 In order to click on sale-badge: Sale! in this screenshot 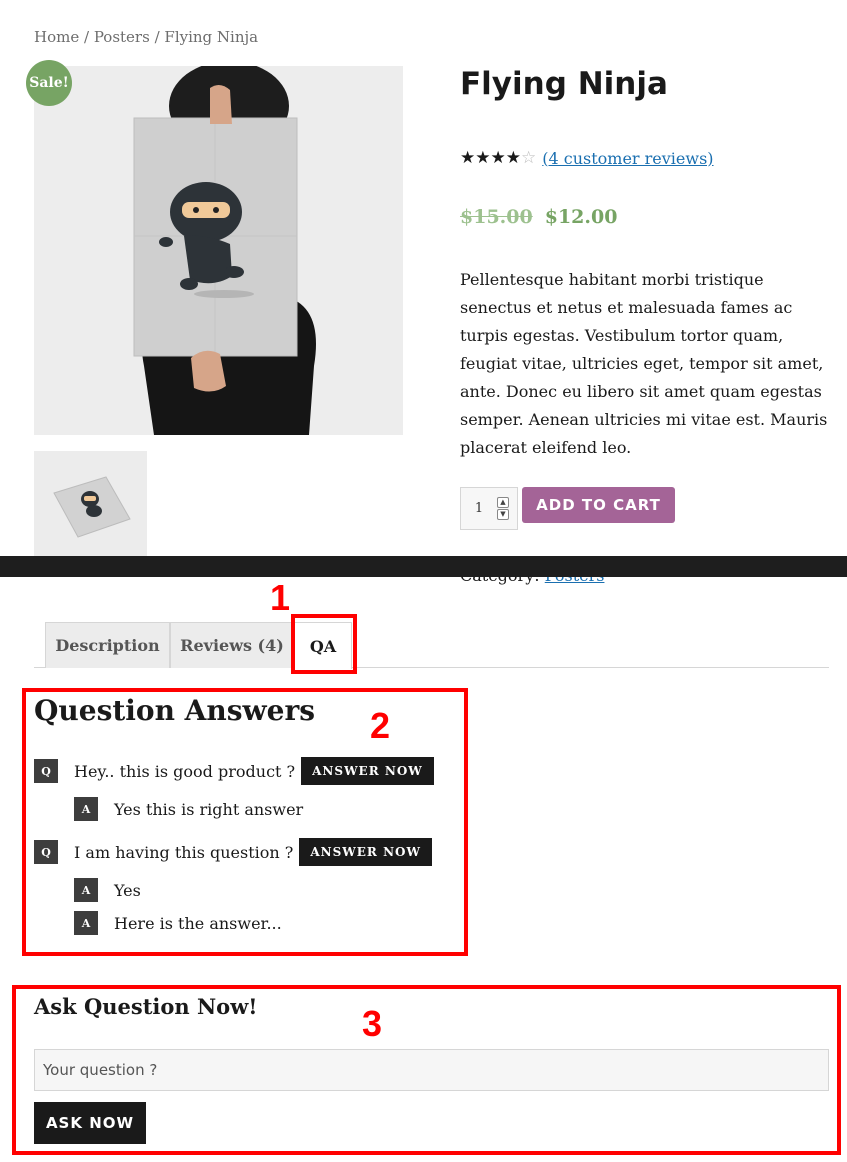, I will do `click(49, 83)`.